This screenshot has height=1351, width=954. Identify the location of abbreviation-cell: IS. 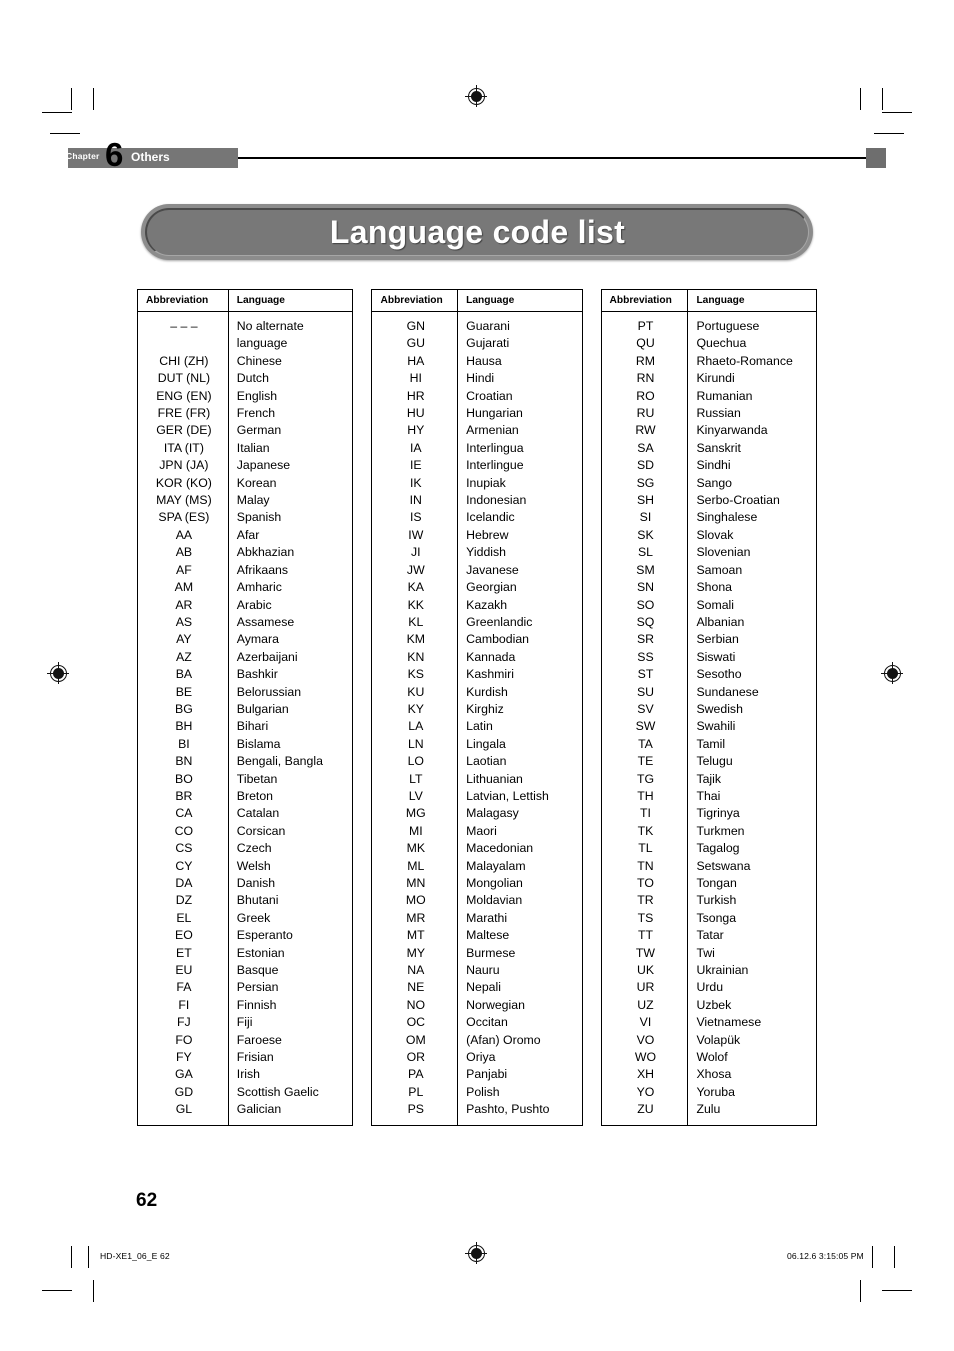
(415, 518).